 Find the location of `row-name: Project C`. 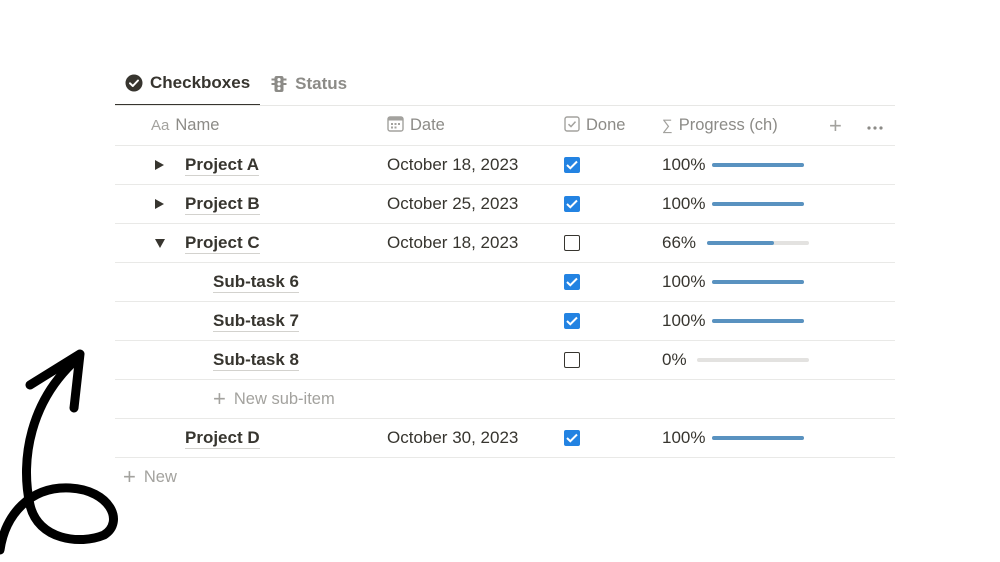

row-name: Project C is located at coordinates (222, 243).